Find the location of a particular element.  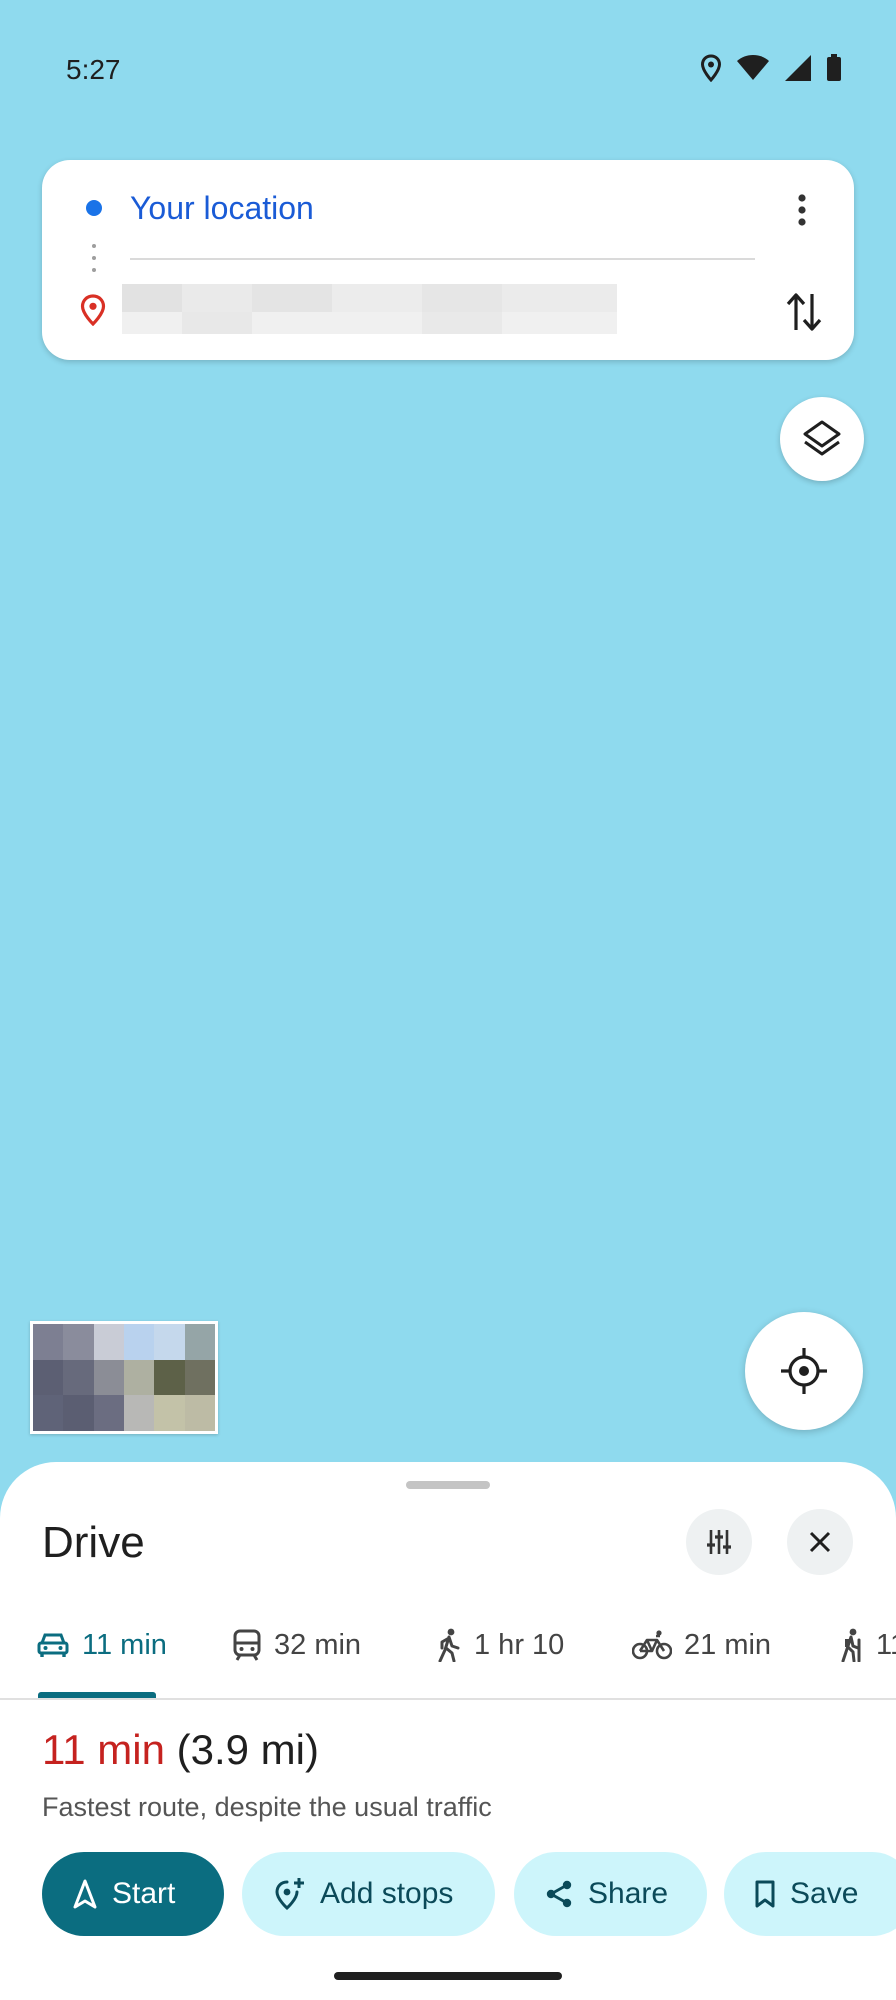

more-vert-icon is located at coordinates (802, 210).